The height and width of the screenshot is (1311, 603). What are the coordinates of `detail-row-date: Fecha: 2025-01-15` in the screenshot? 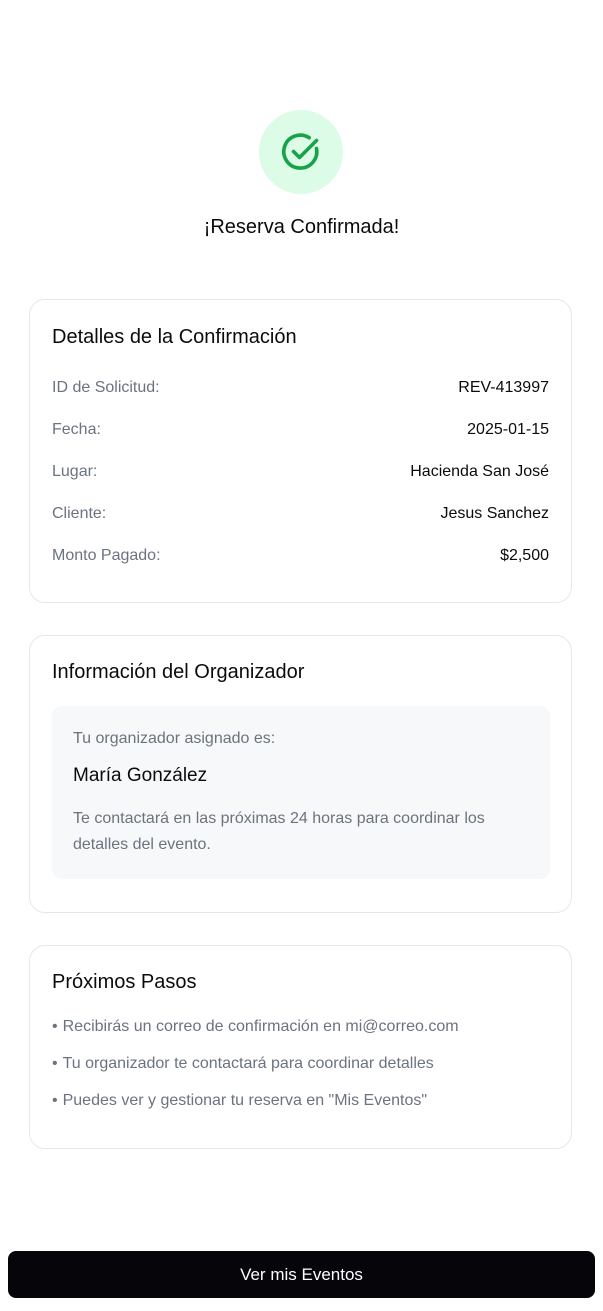 It's located at (300, 430).